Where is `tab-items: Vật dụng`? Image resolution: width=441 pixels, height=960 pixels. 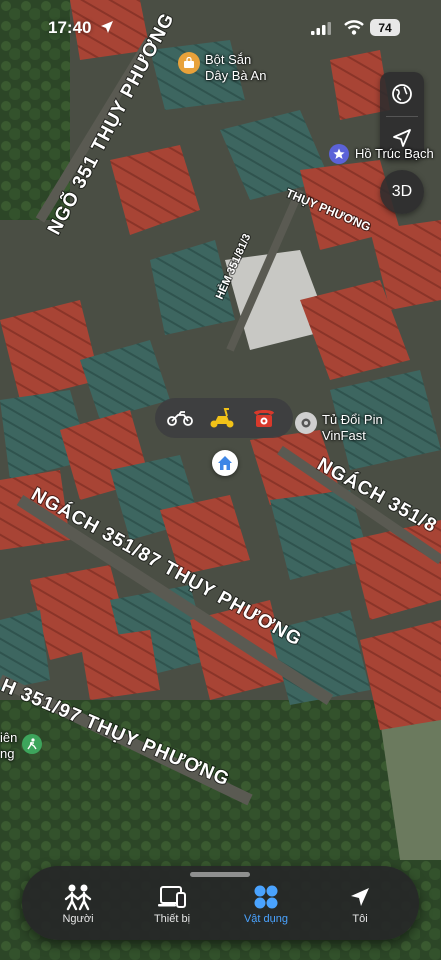 tab-items: Vật dụng is located at coordinates (266, 903).